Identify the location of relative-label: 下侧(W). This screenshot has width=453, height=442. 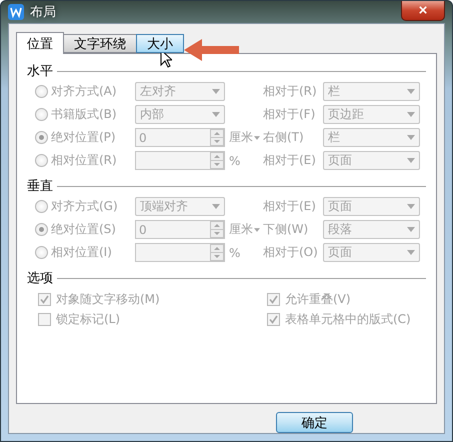
(286, 229).